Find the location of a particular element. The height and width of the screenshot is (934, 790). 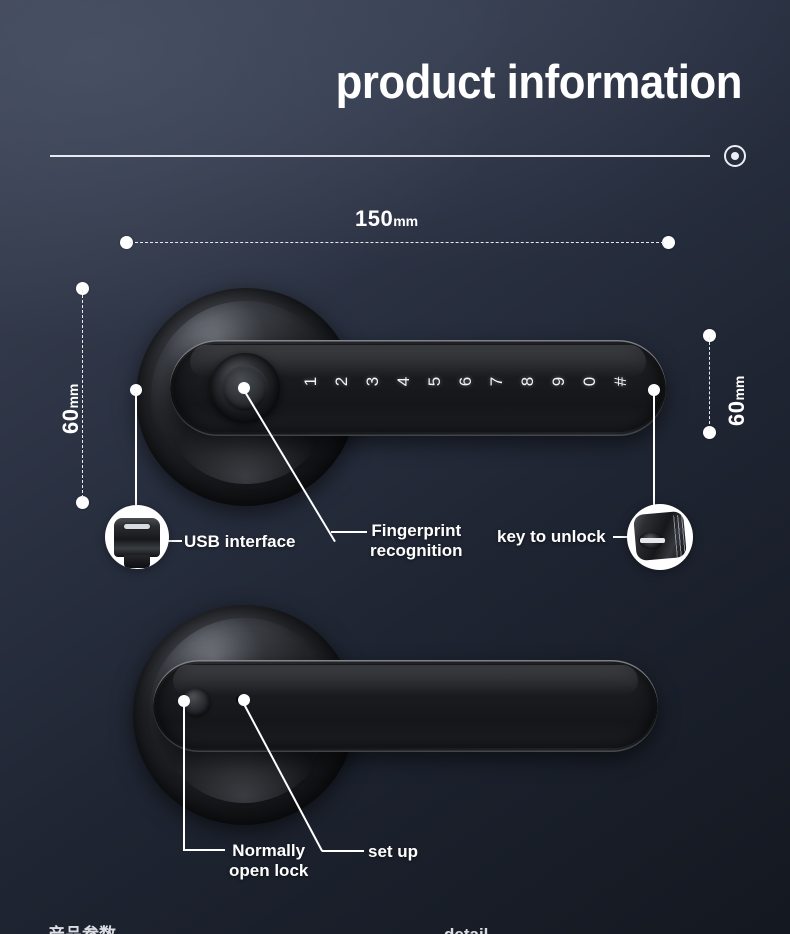

keypad-key-1: 1 is located at coordinates (310, 381).